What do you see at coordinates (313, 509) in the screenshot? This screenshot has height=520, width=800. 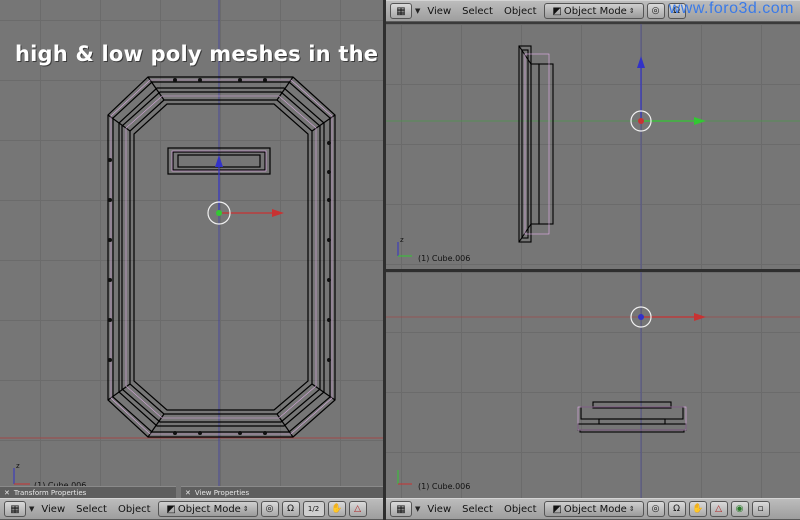 I see `layer-field: 1/2` at bounding box center [313, 509].